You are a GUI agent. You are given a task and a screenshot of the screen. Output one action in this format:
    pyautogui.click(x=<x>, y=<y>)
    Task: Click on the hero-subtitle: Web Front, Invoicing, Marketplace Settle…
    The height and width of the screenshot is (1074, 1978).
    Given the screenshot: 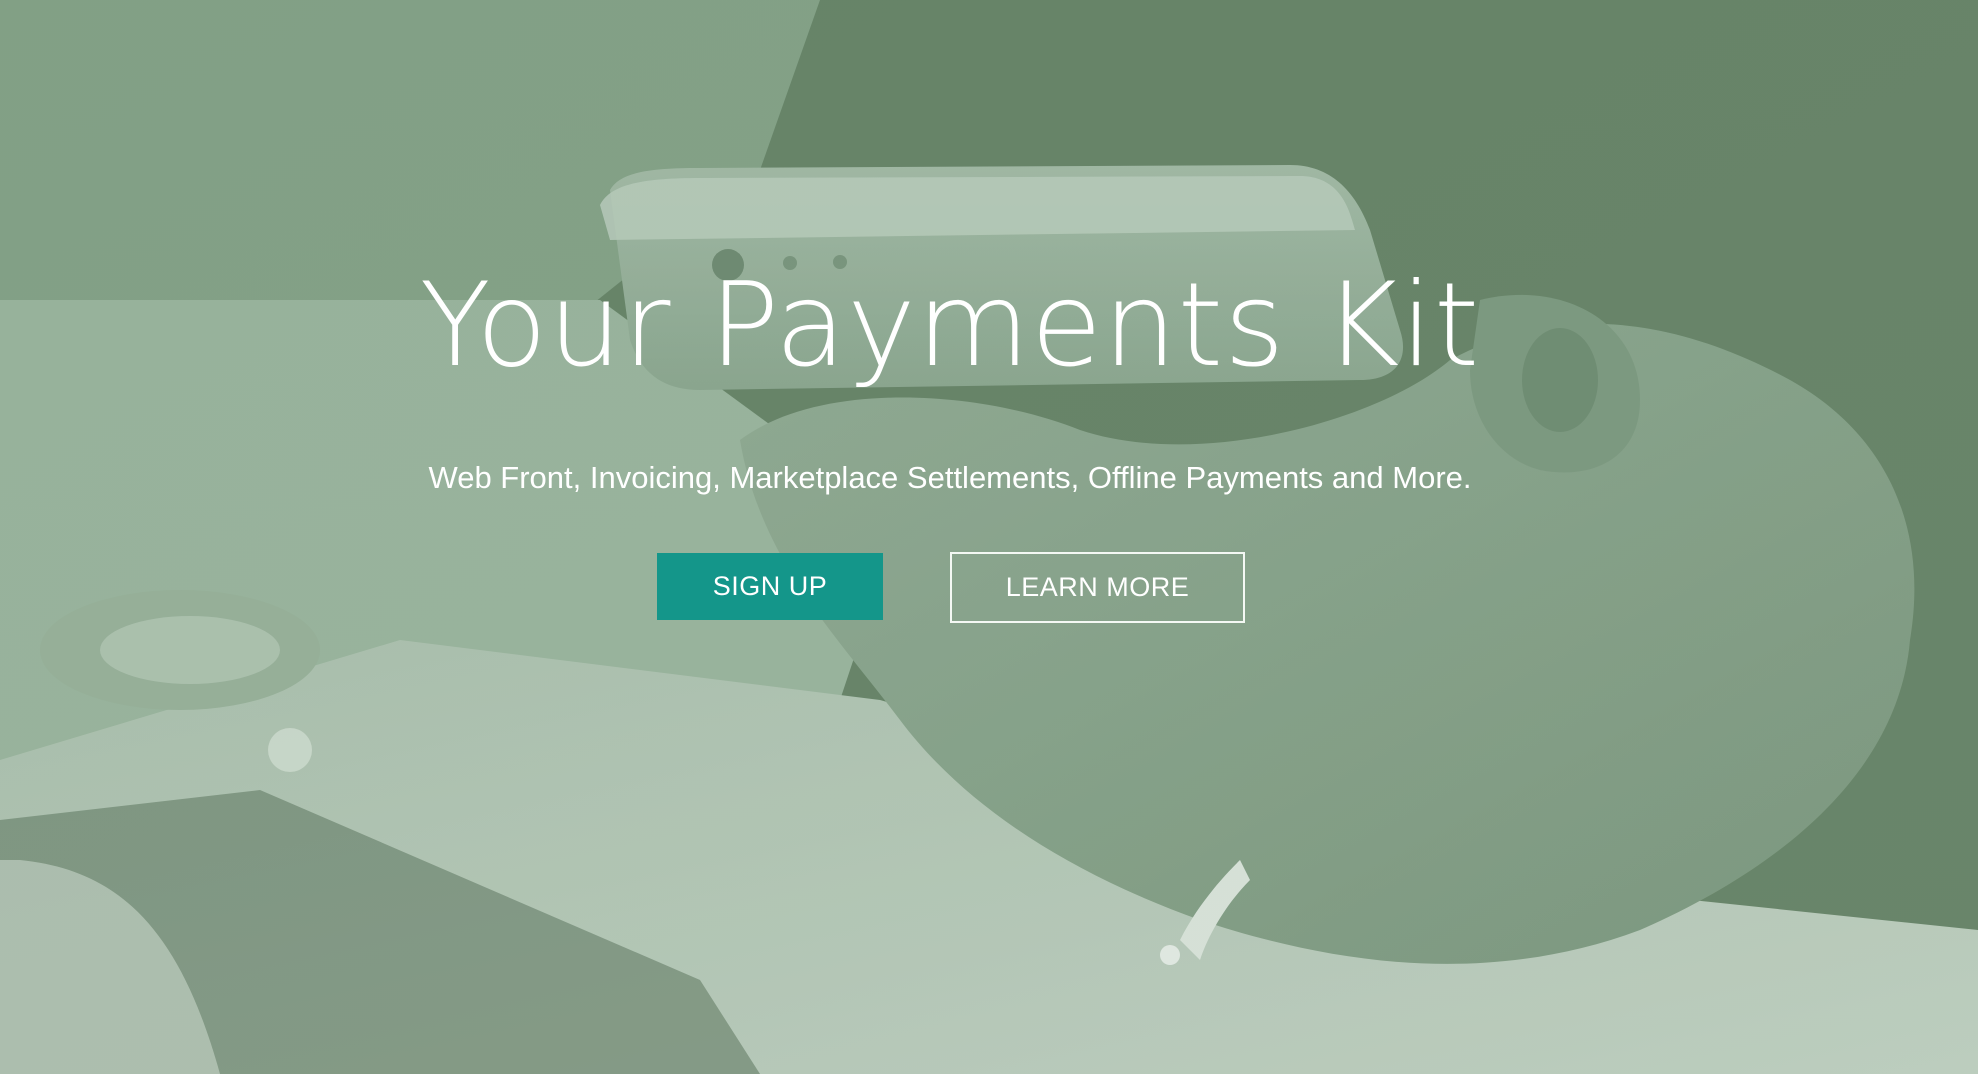 What is the action you would take?
    pyautogui.click(x=950, y=477)
    